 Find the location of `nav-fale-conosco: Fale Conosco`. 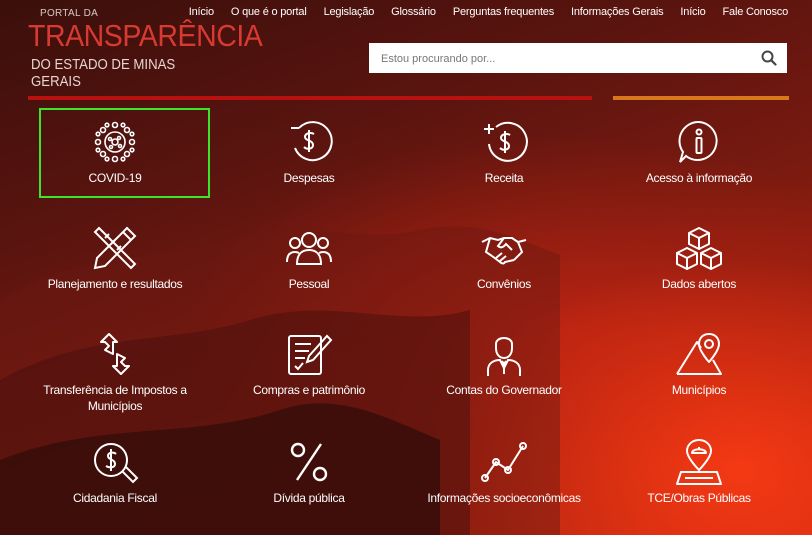

nav-fale-conosco: Fale Conosco is located at coordinates (756, 12).